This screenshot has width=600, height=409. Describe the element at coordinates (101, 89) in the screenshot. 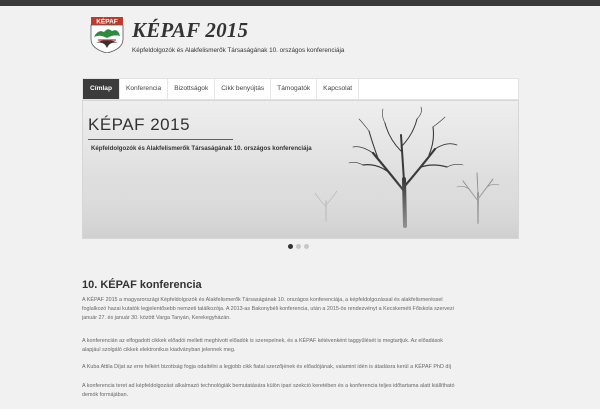

I see `nav-item-cimlap: Címlap` at that location.